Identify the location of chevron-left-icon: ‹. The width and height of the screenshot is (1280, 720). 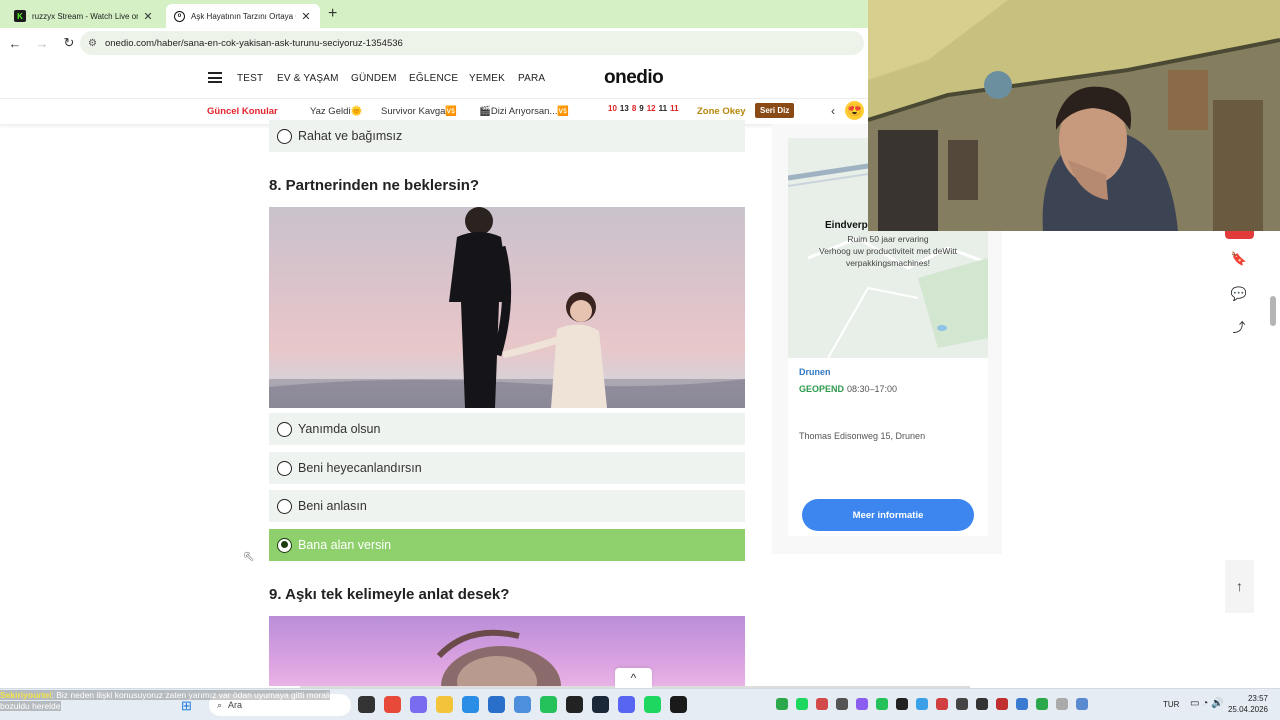
(833, 111).